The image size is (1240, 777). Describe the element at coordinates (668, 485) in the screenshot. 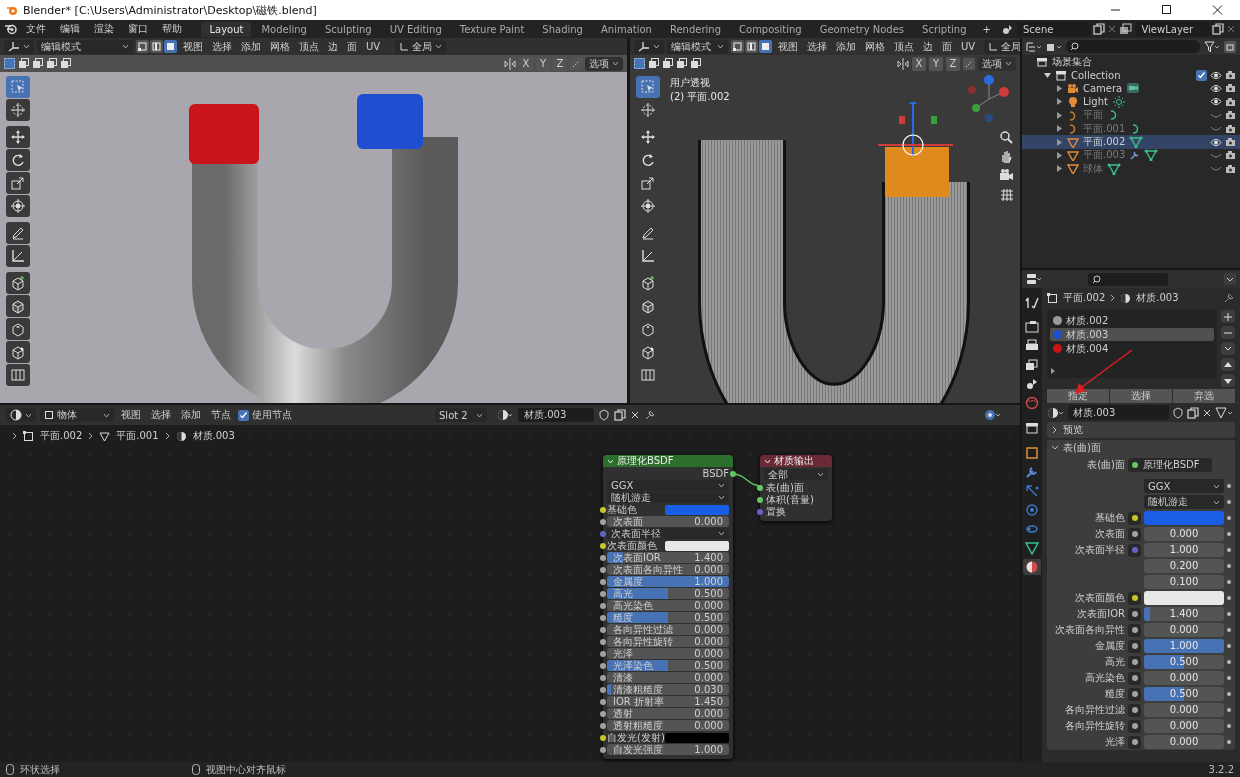

I see `node-dropdown: GGX` at that location.